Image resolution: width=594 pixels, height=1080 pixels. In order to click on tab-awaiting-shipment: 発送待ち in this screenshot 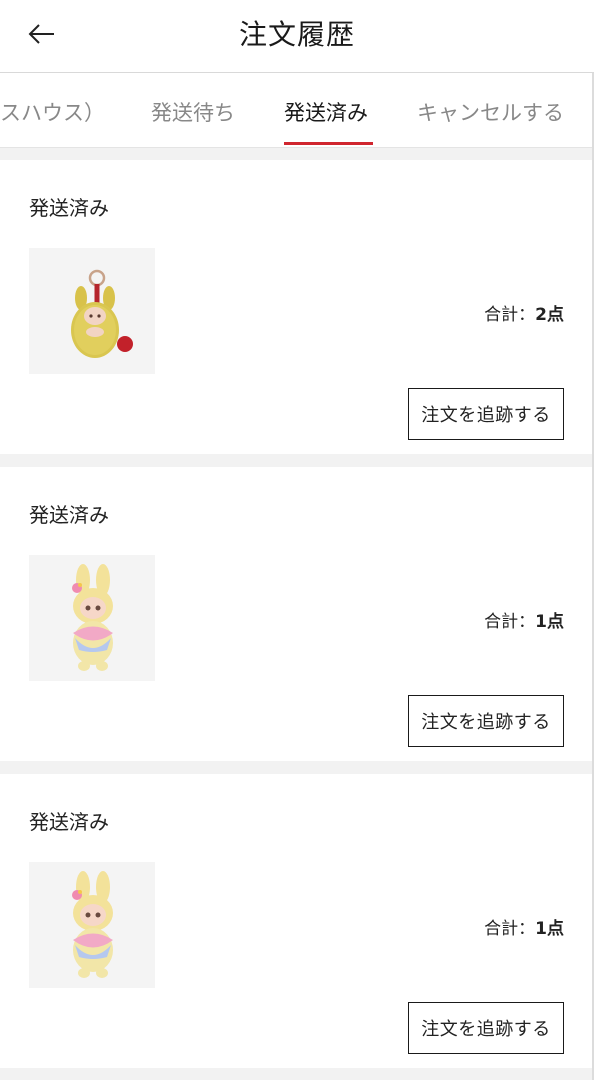, I will do `click(193, 110)`.